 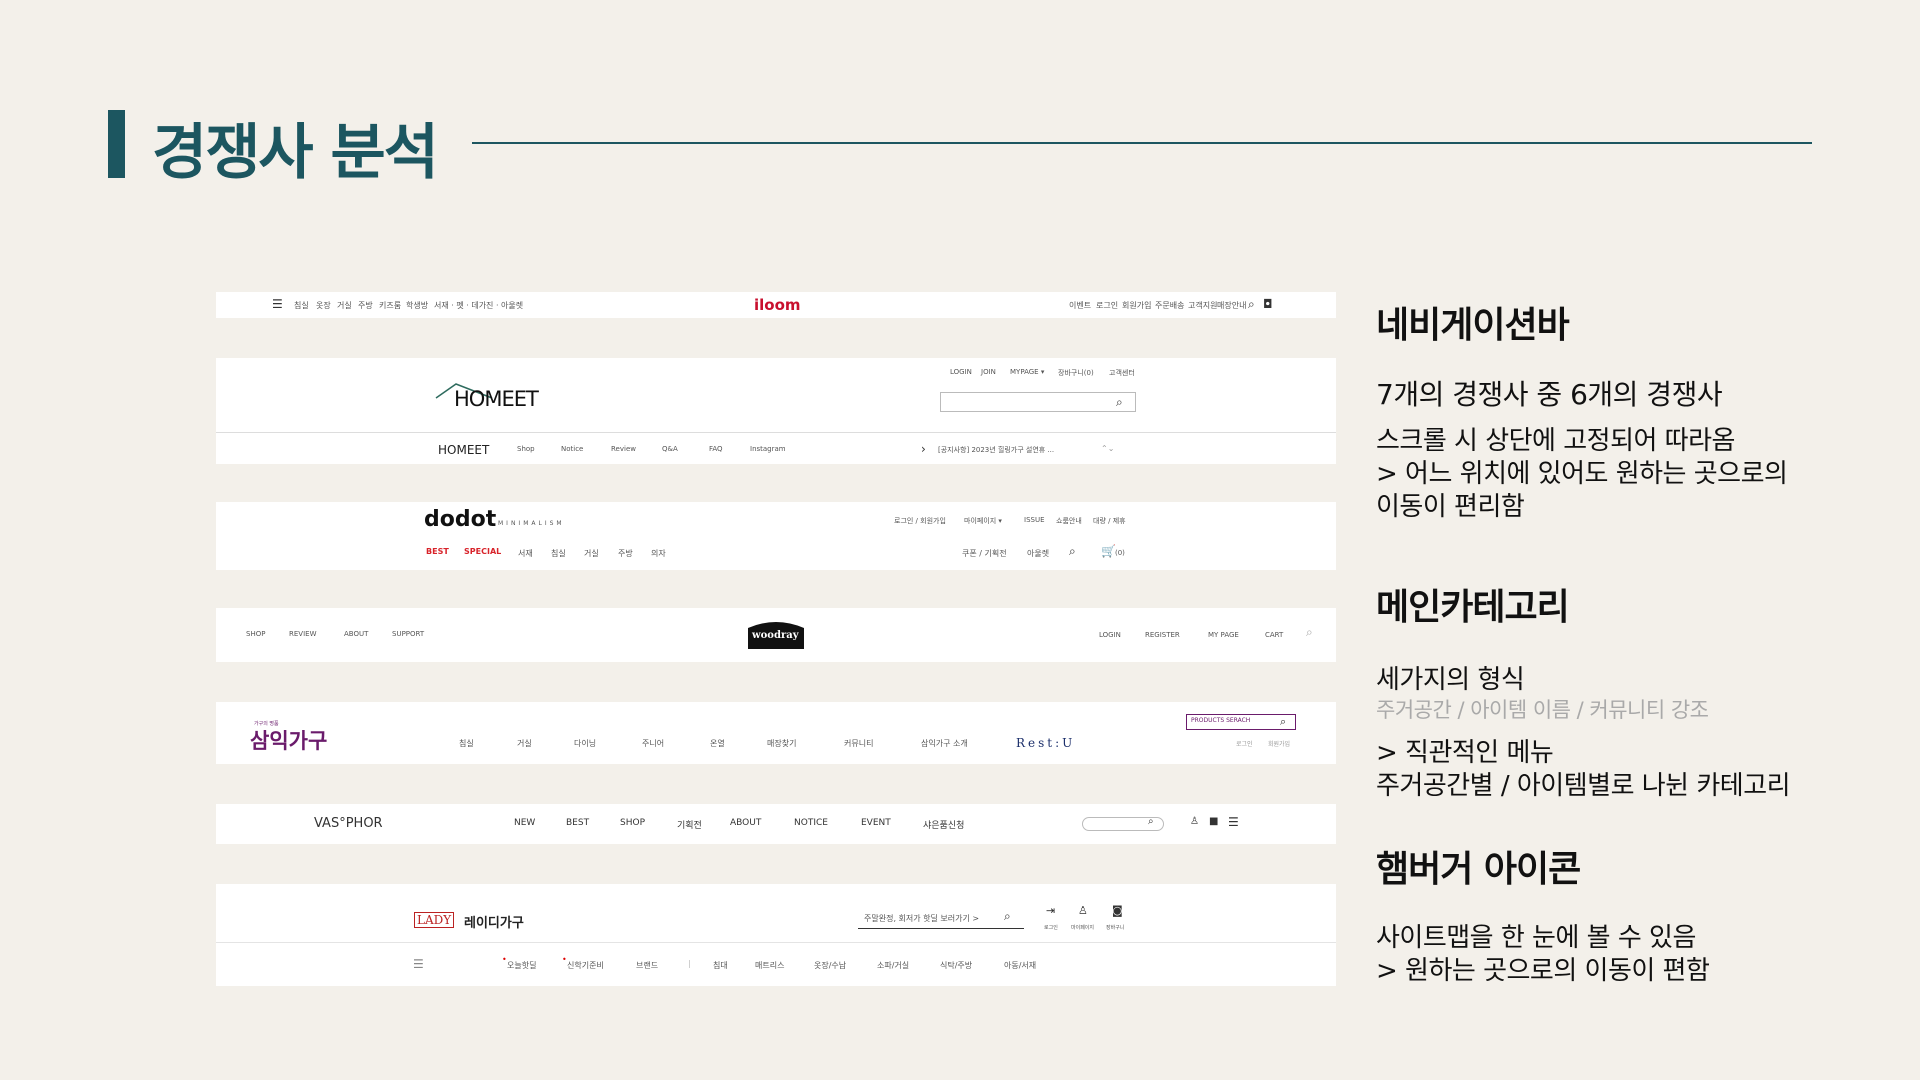 What do you see at coordinates (781, 743) in the screenshot?
I see `samik-menu-5: 매장찾기` at bounding box center [781, 743].